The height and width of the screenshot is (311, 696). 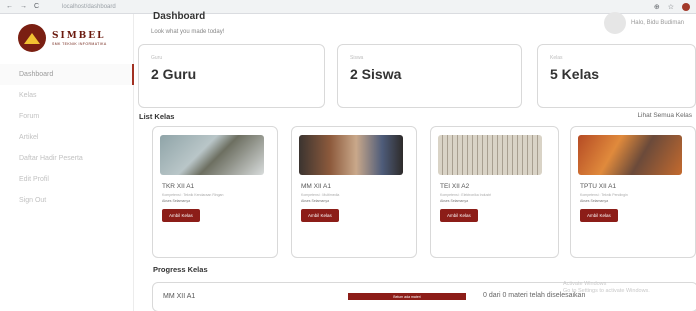 I want to click on sidebar-item-forum: Forum, so click(x=67, y=116).